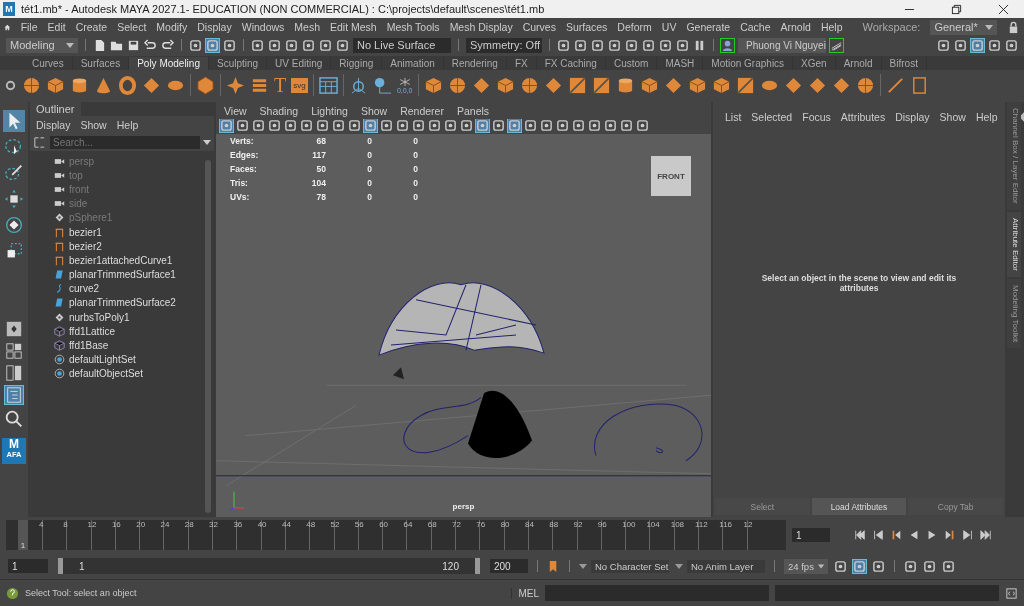 The width and height of the screenshot is (1024, 606). Describe the element at coordinates (56, 27) in the screenshot. I see `menu-item: Edit` at that location.